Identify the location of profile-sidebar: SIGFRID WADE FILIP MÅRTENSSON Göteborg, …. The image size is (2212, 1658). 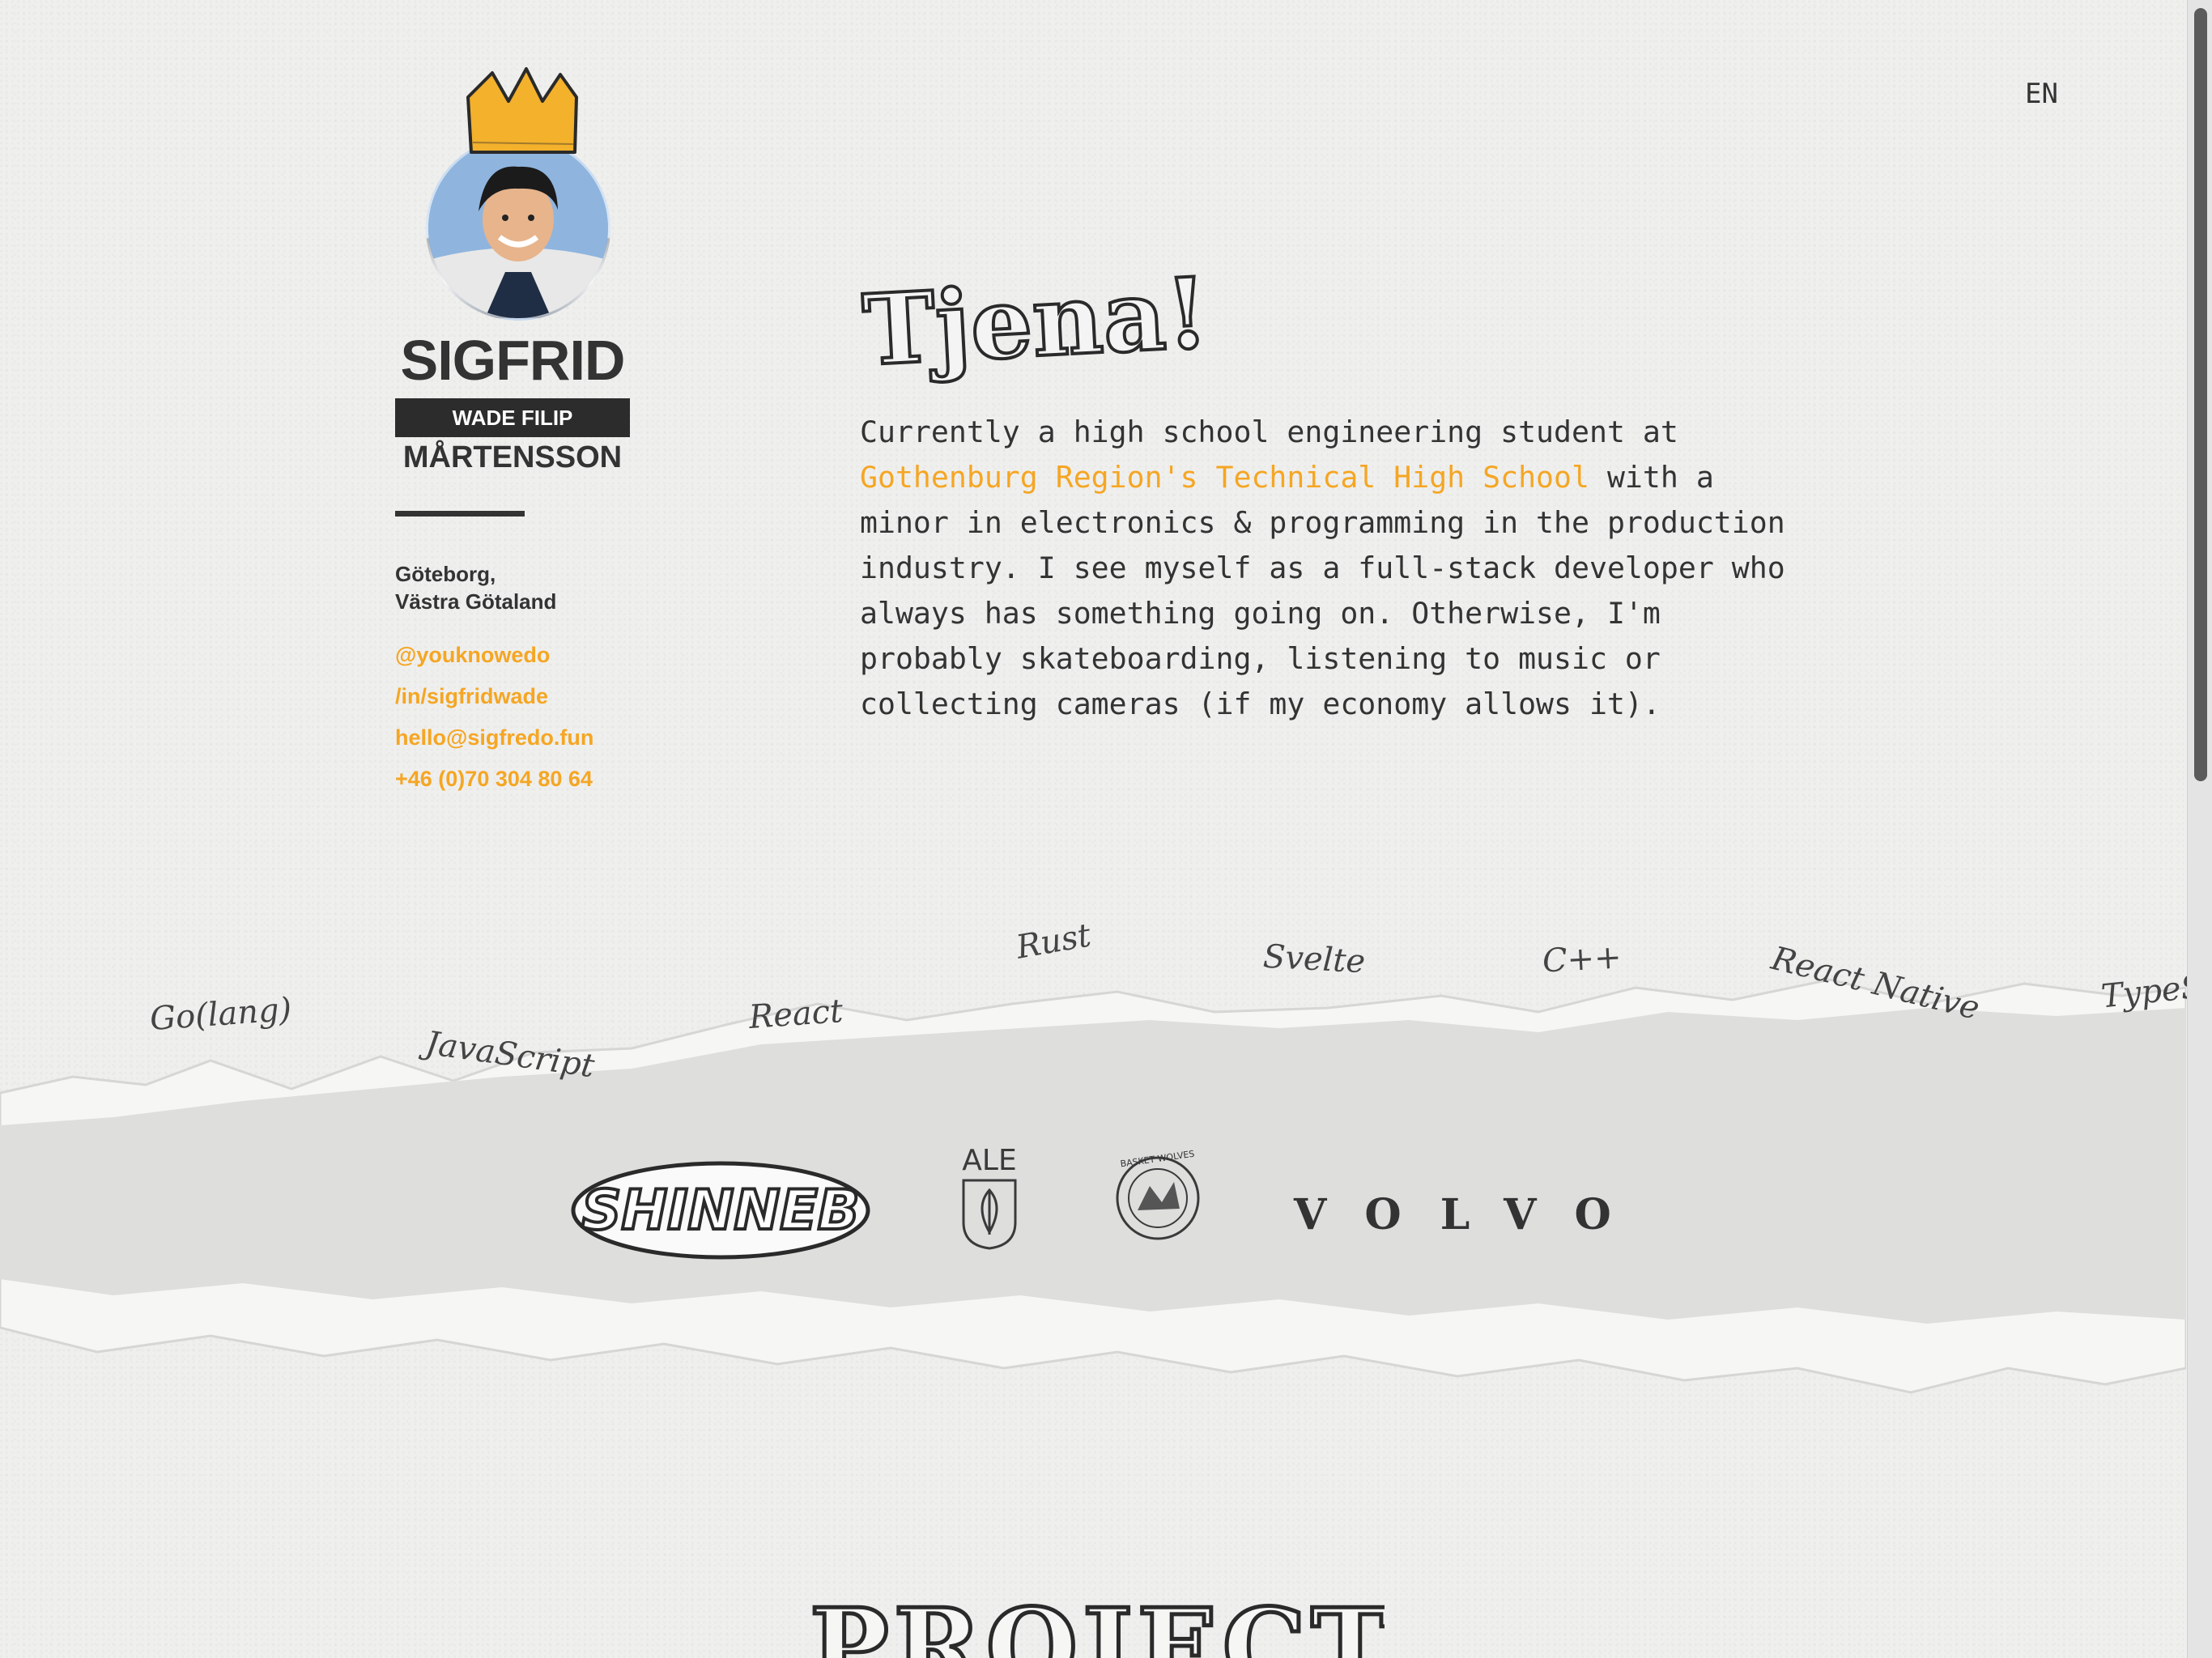
(528, 432).